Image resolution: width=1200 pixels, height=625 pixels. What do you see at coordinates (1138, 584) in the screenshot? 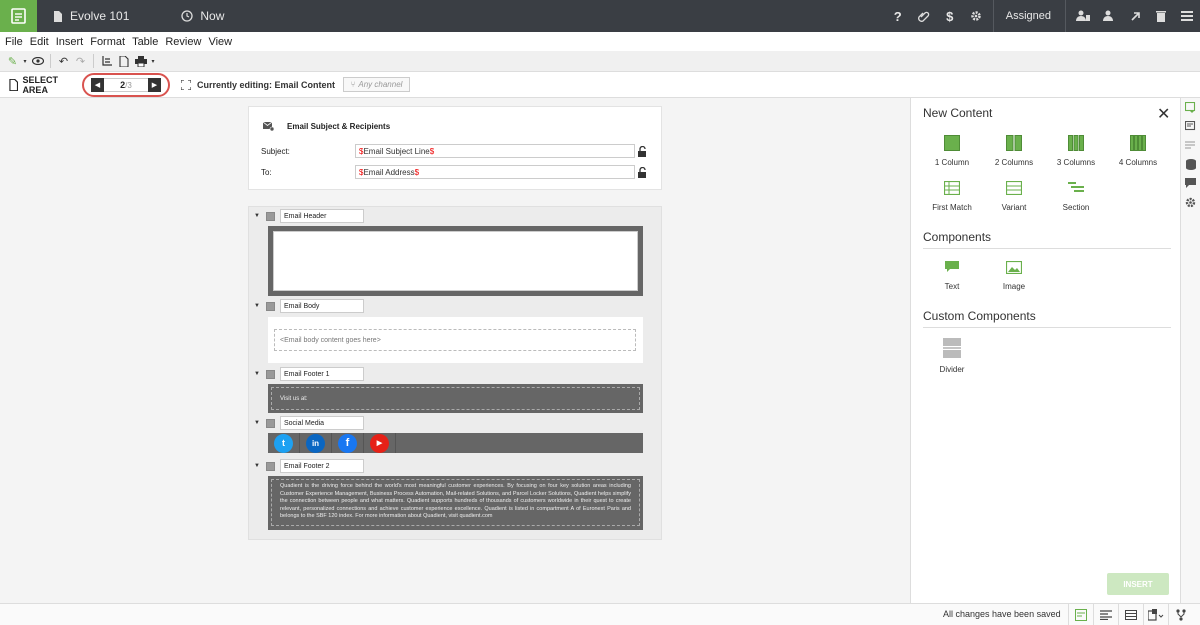
I see `insert-button: INSERT` at bounding box center [1138, 584].